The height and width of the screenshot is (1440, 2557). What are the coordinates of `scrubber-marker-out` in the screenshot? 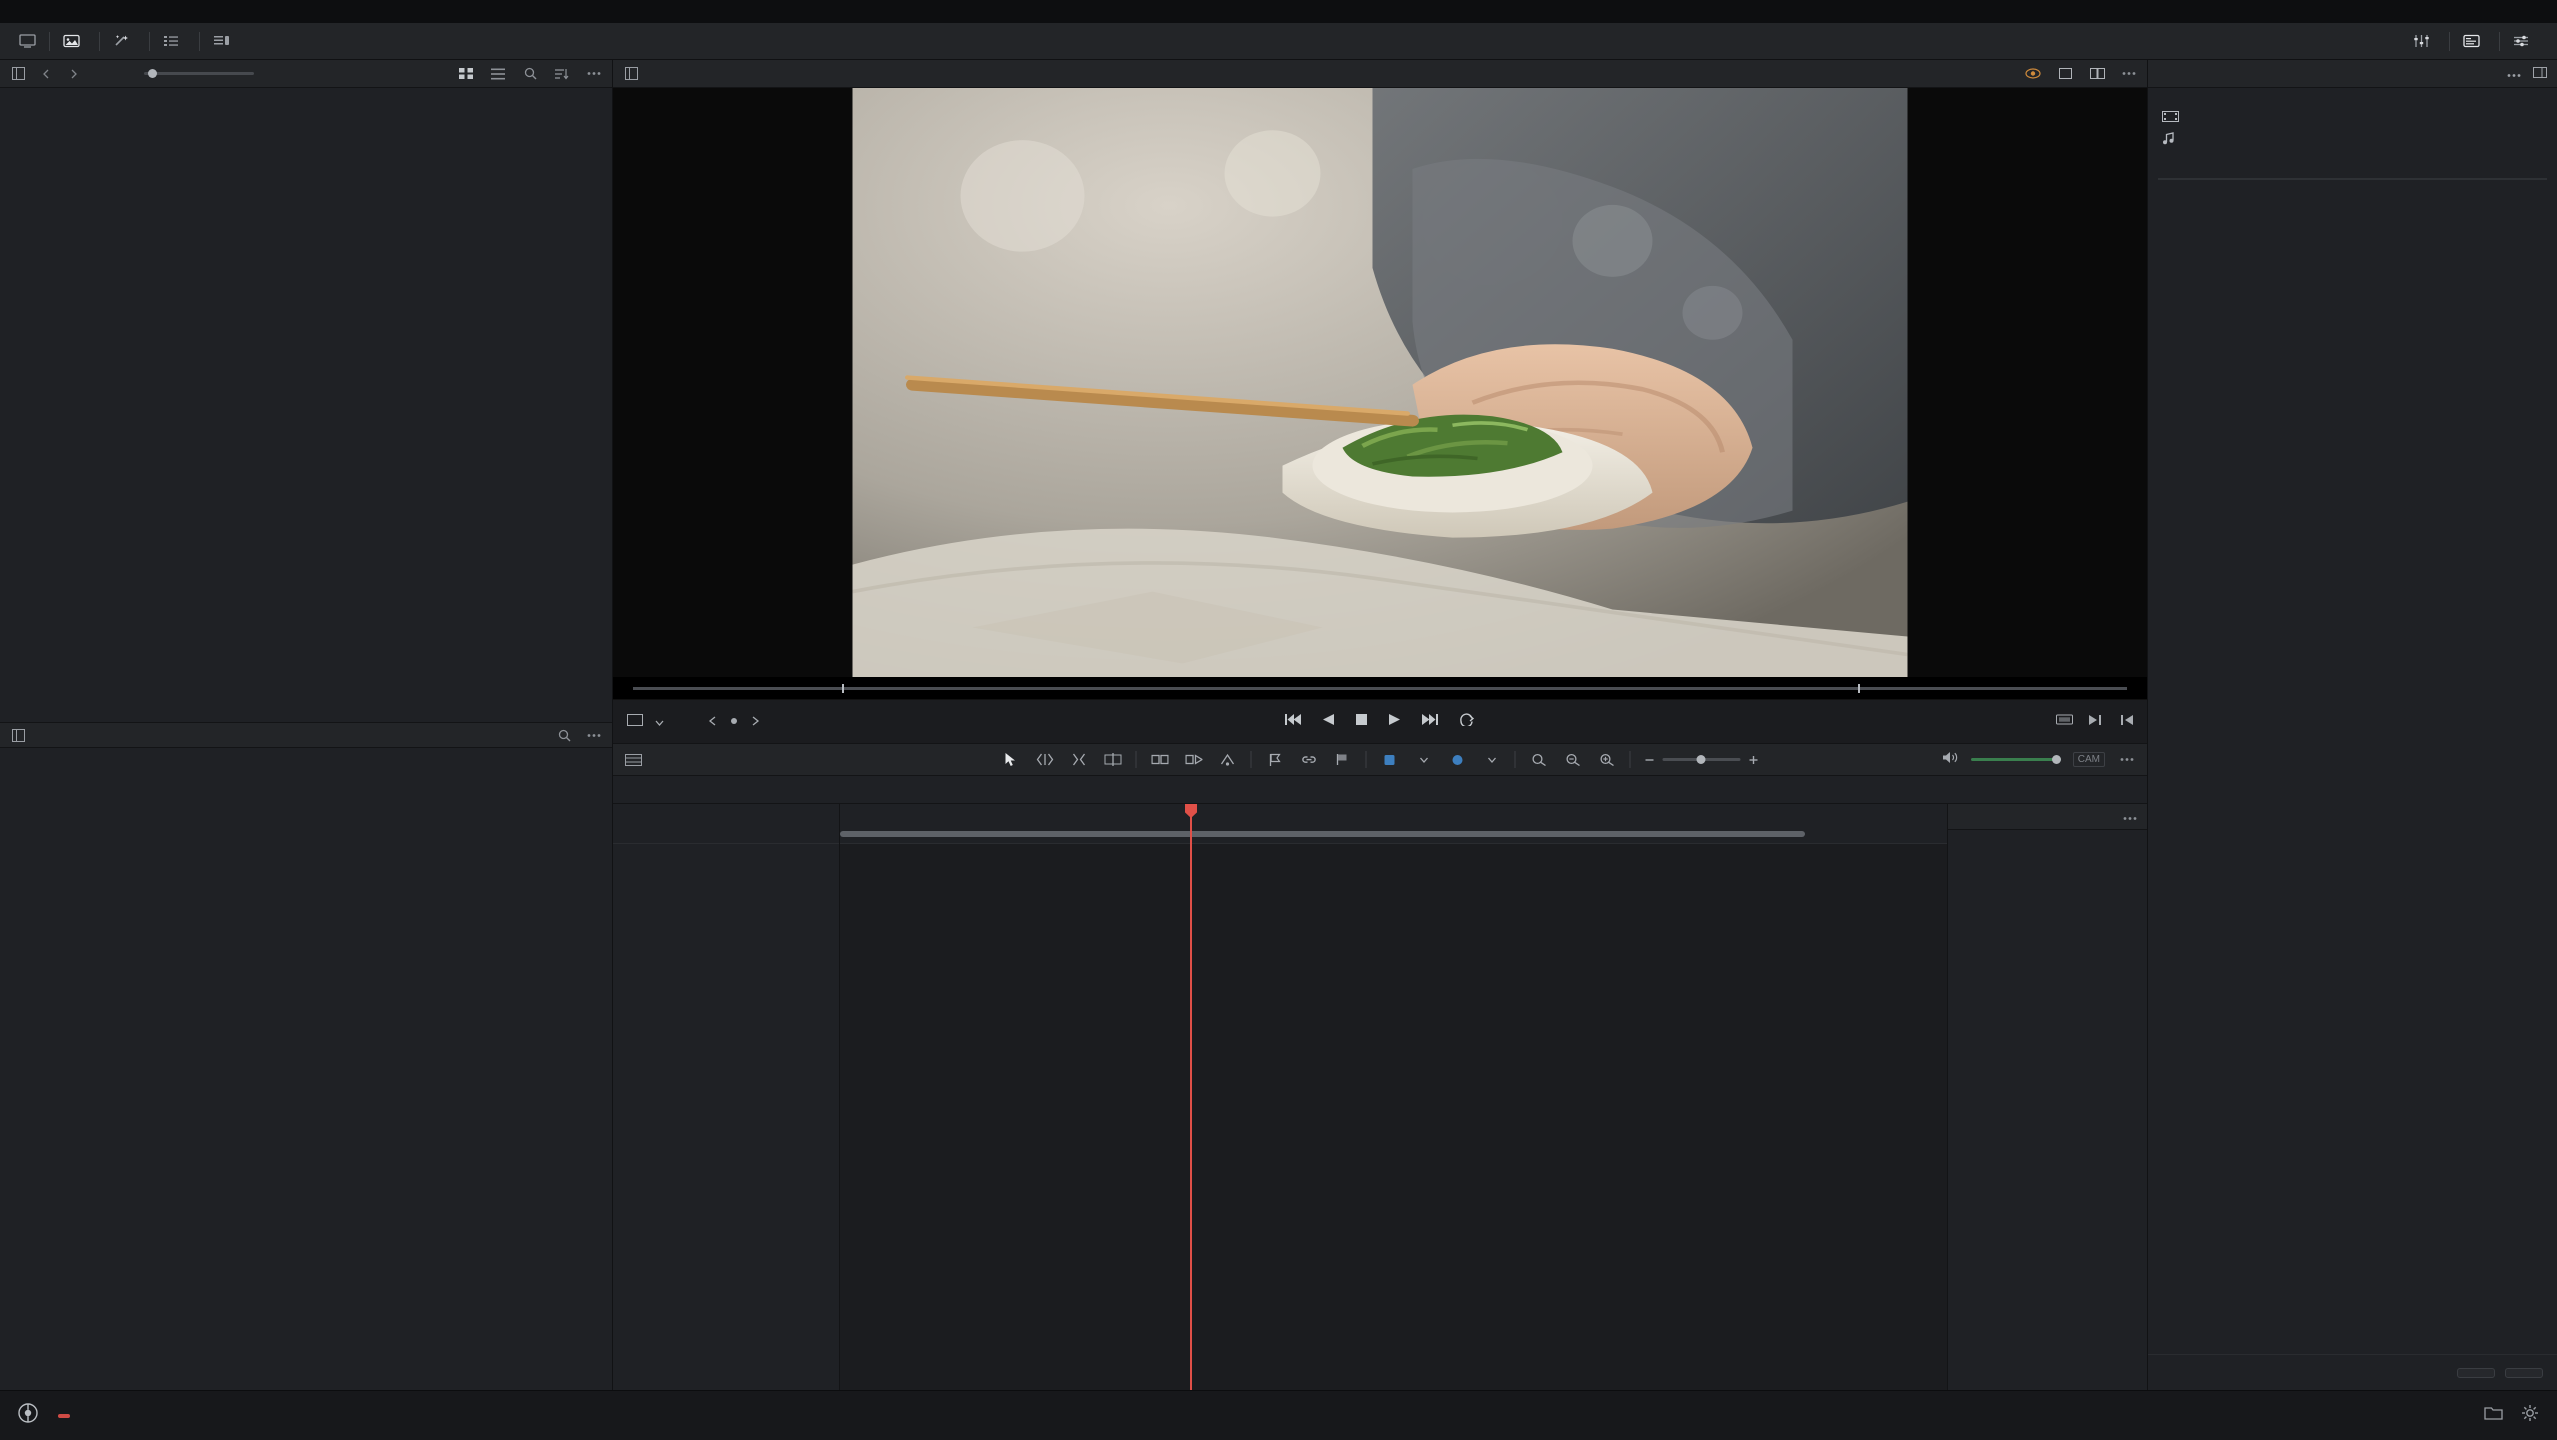 It's located at (1859, 688).